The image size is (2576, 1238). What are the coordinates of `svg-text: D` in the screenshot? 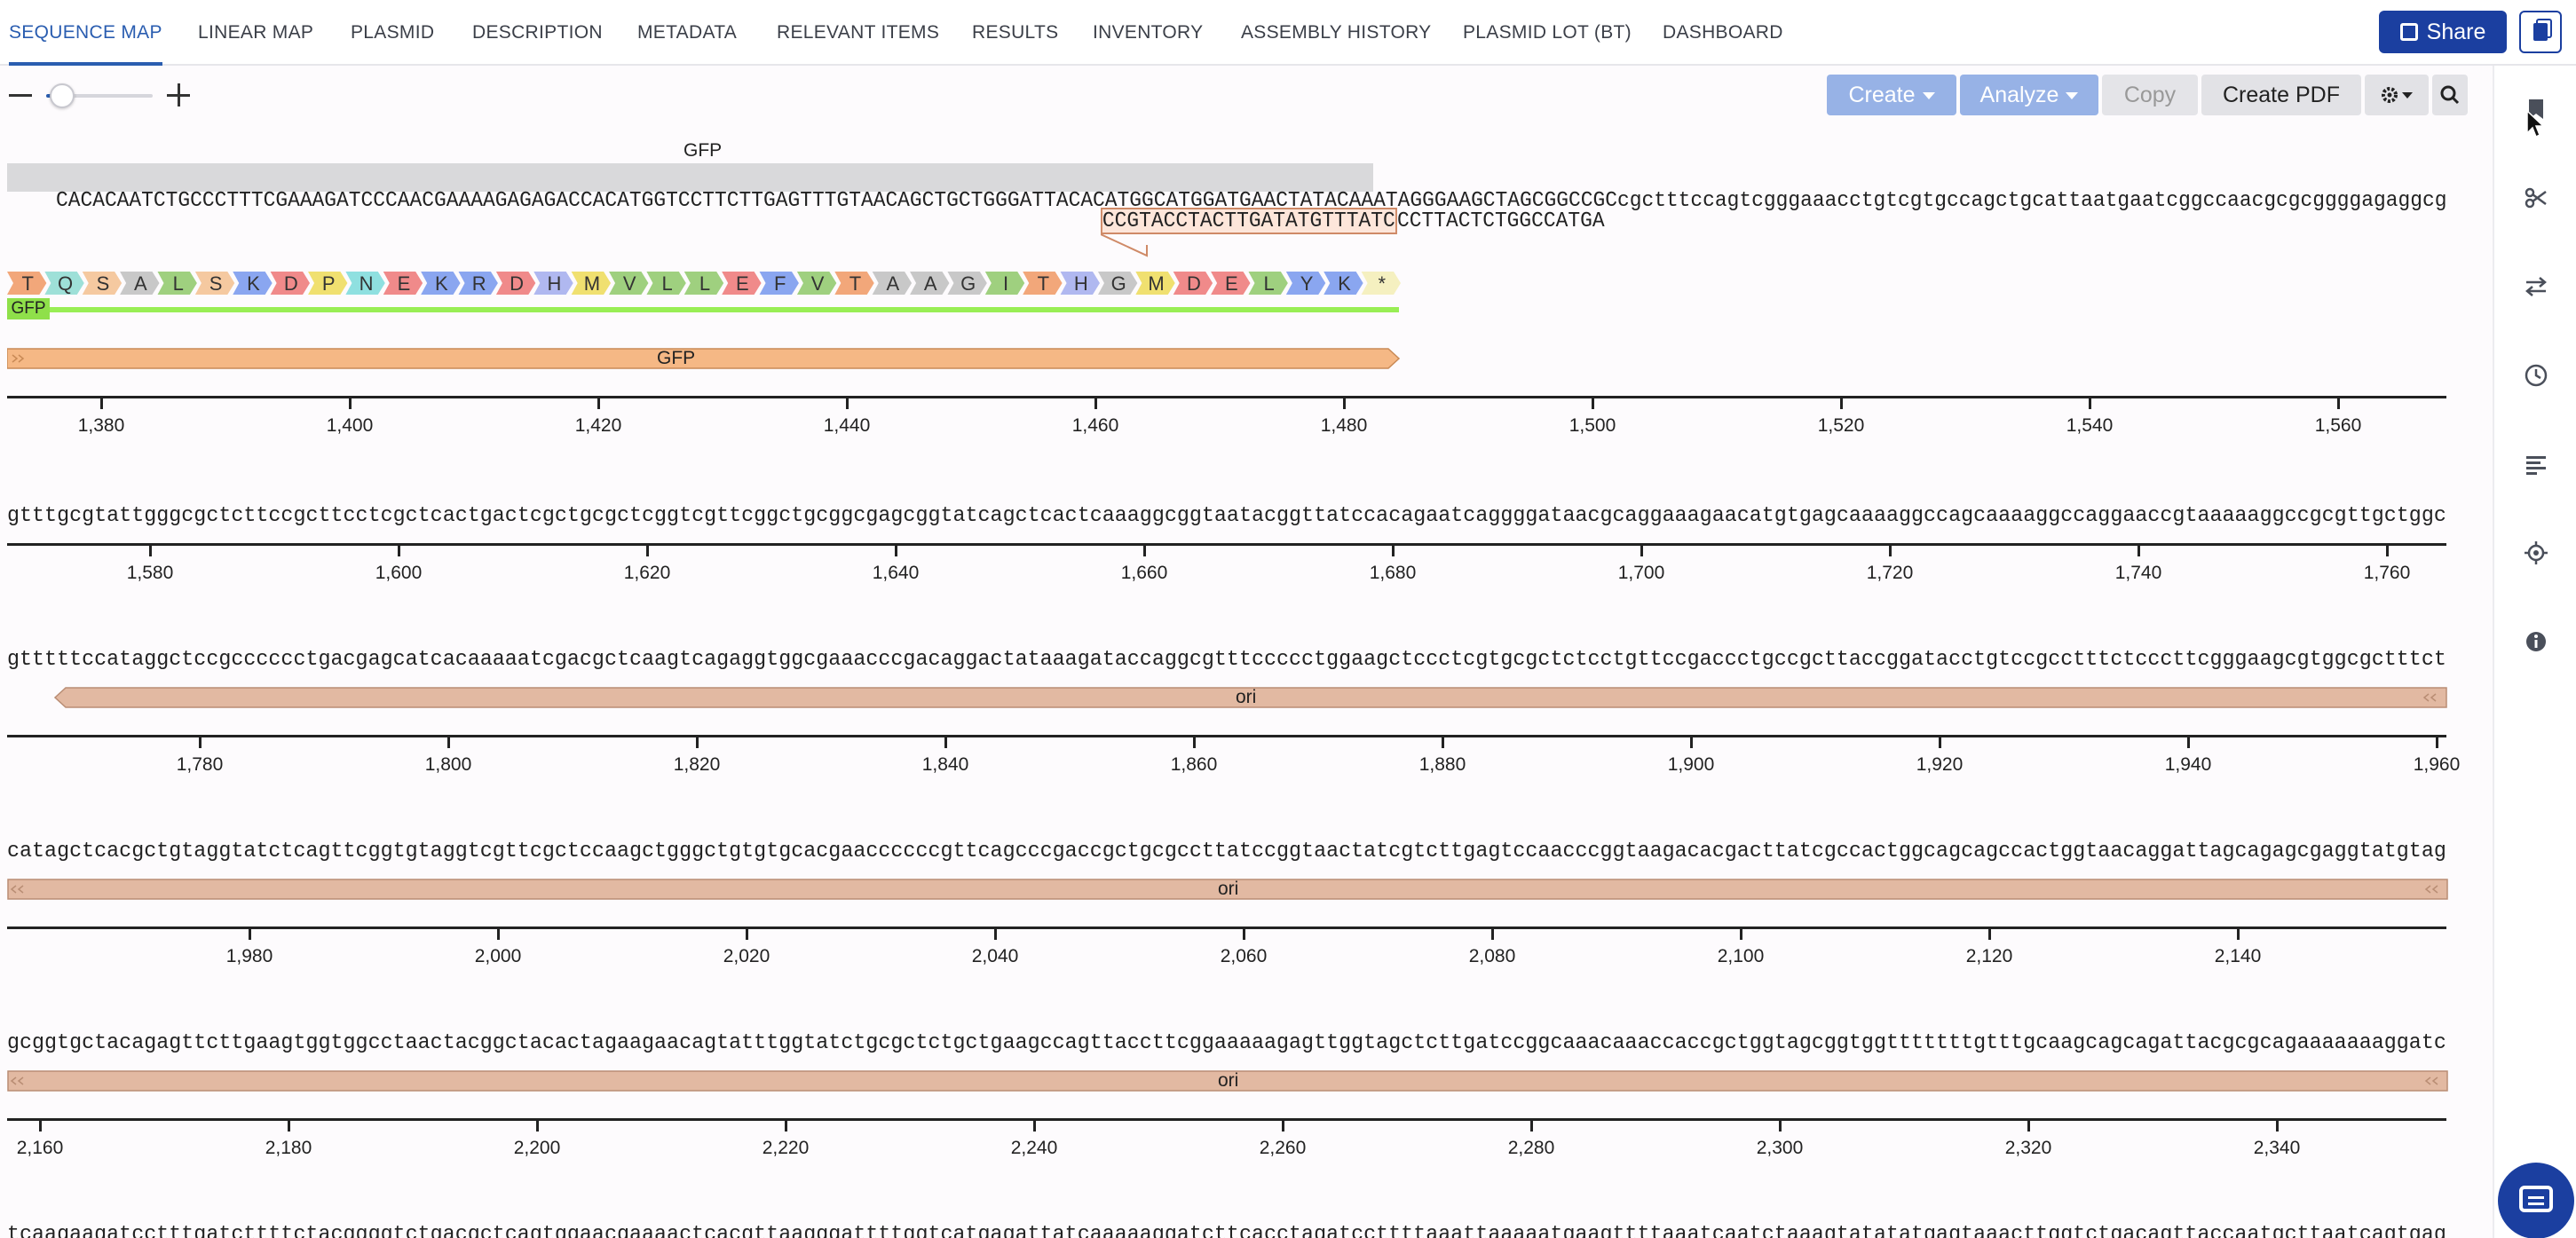 It's located at (291, 283).